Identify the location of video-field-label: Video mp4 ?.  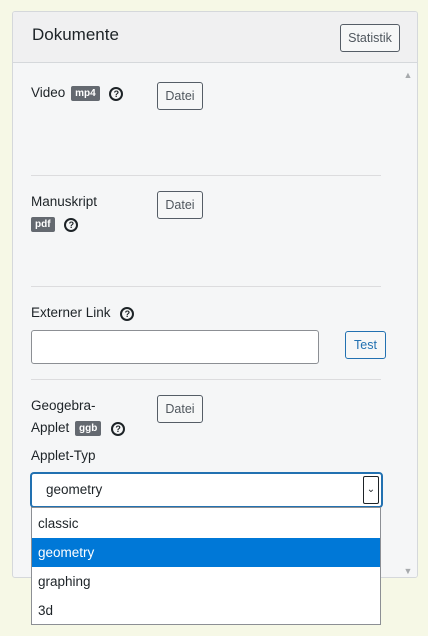
(77, 93).